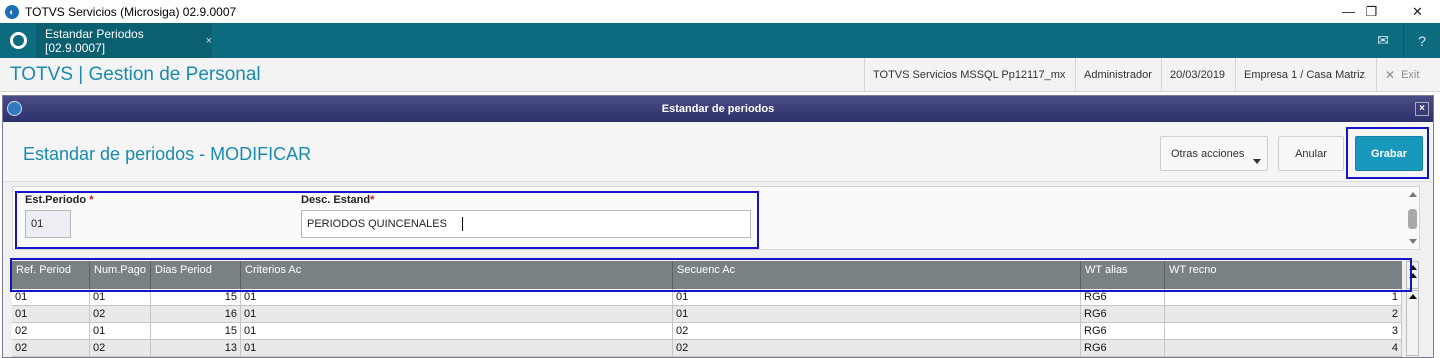 The image size is (1440, 358). Describe the element at coordinates (1413, 241) in the screenshot. I see `scroll-down-icon` at that location.